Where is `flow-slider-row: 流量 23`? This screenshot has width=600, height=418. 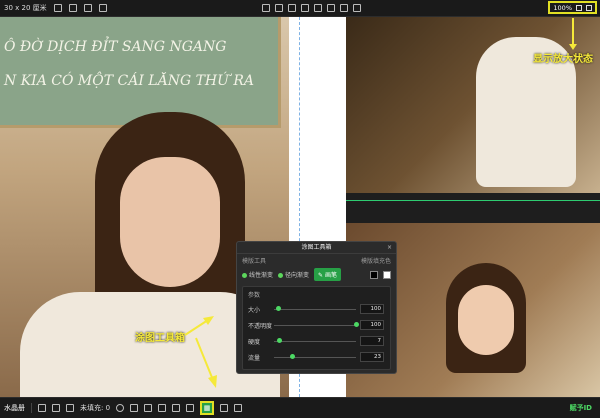
flow-slider-row: 流量 23 is located at coordinates (317, 357).